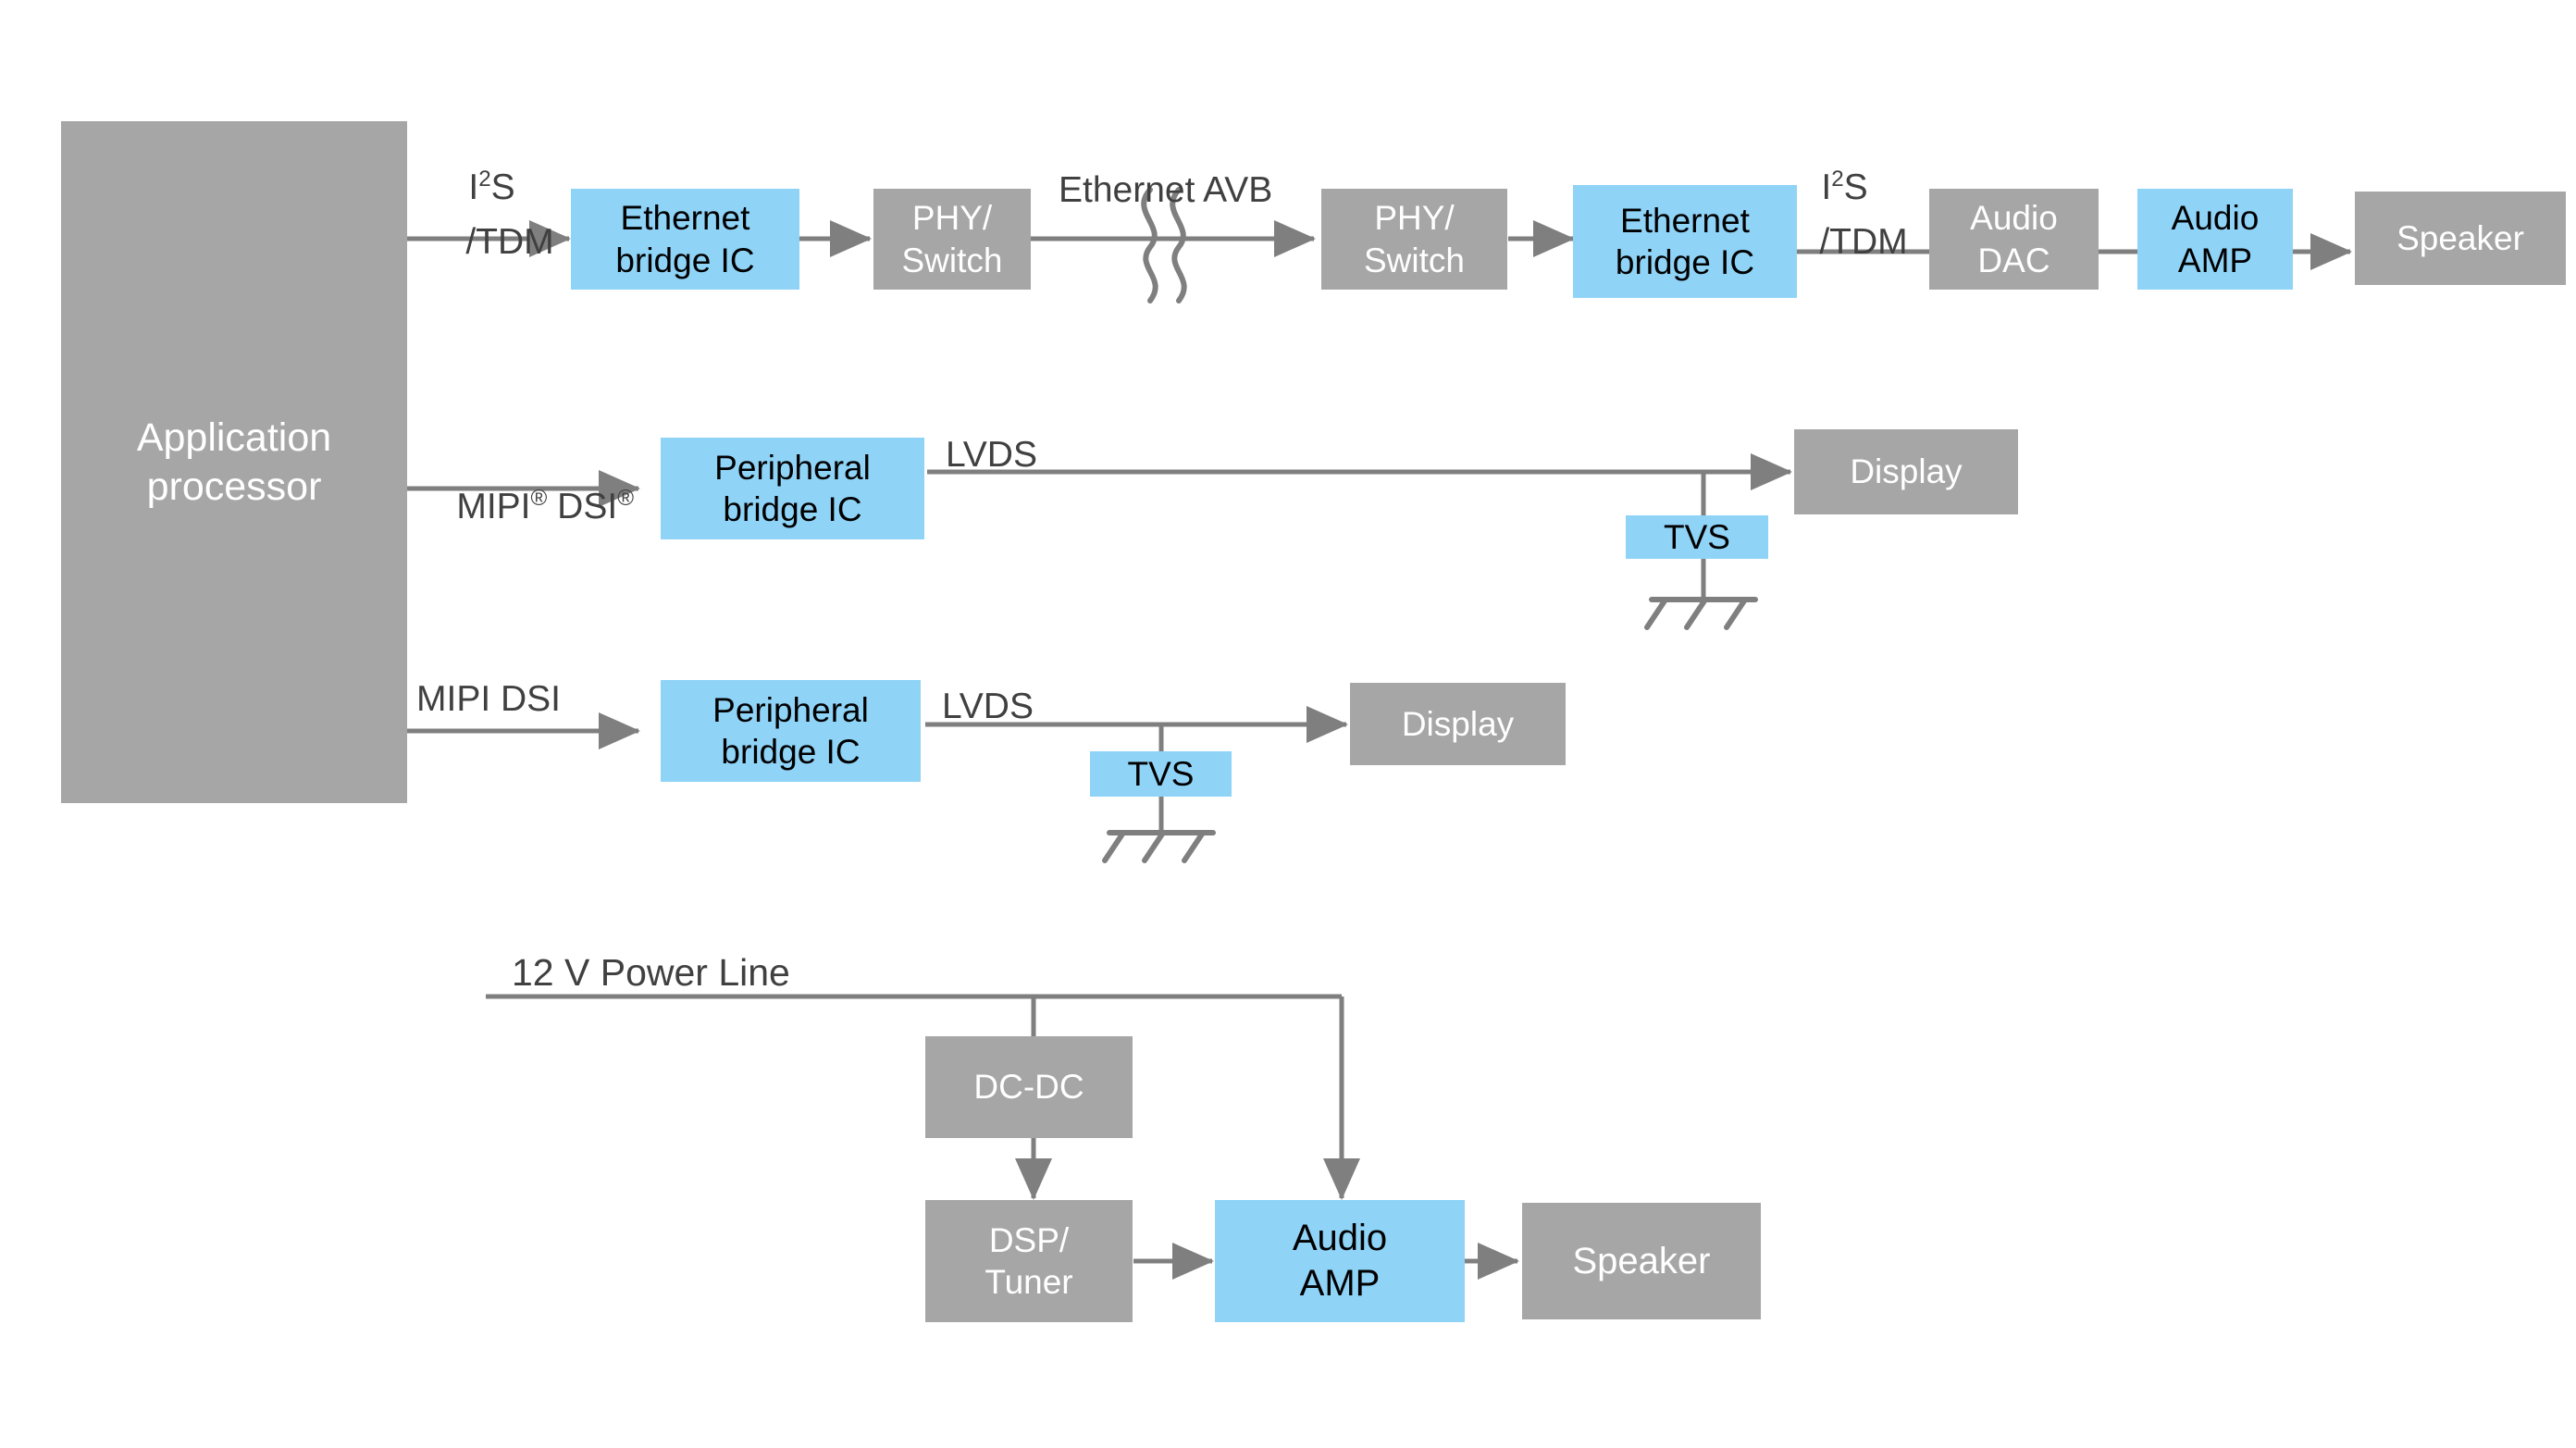 The width and height of the screenshot is (2576, 1448). I want to click on block-speaker-bottom: Speaker, so click(1642, 1261).